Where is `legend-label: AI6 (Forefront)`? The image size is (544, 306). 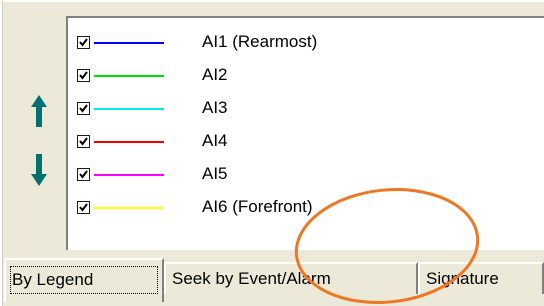 legend-label: AI6 (Forefront) is located at coordinates (257, 206).